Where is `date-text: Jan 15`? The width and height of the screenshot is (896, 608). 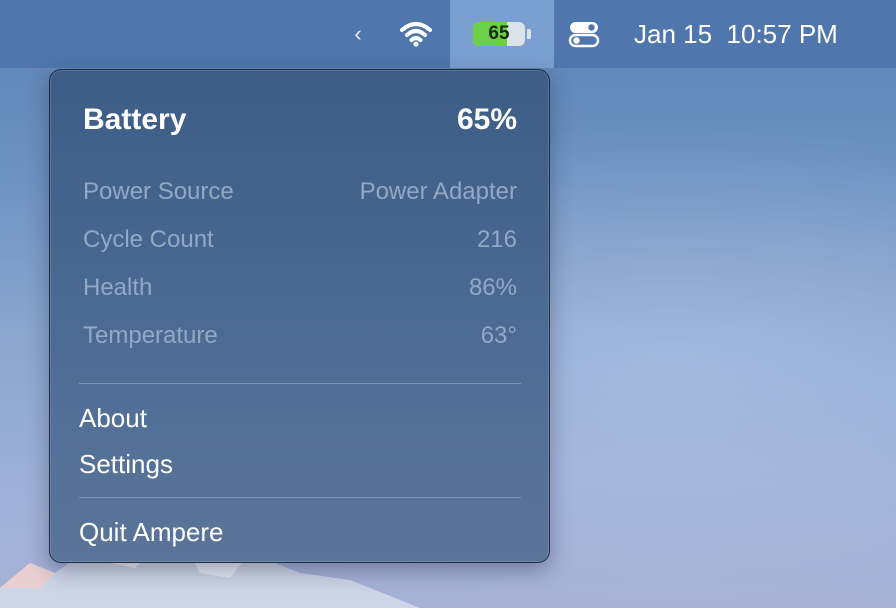 date-text: Jan 15 is located at coordinates (673, 33).